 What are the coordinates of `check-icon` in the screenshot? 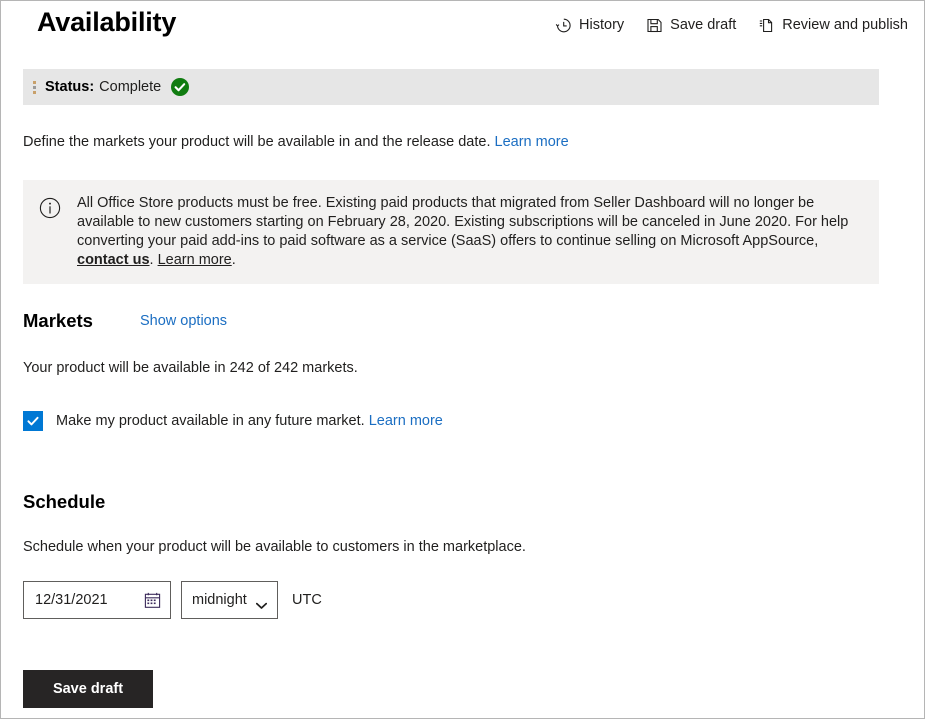 It's located at (33, 421).